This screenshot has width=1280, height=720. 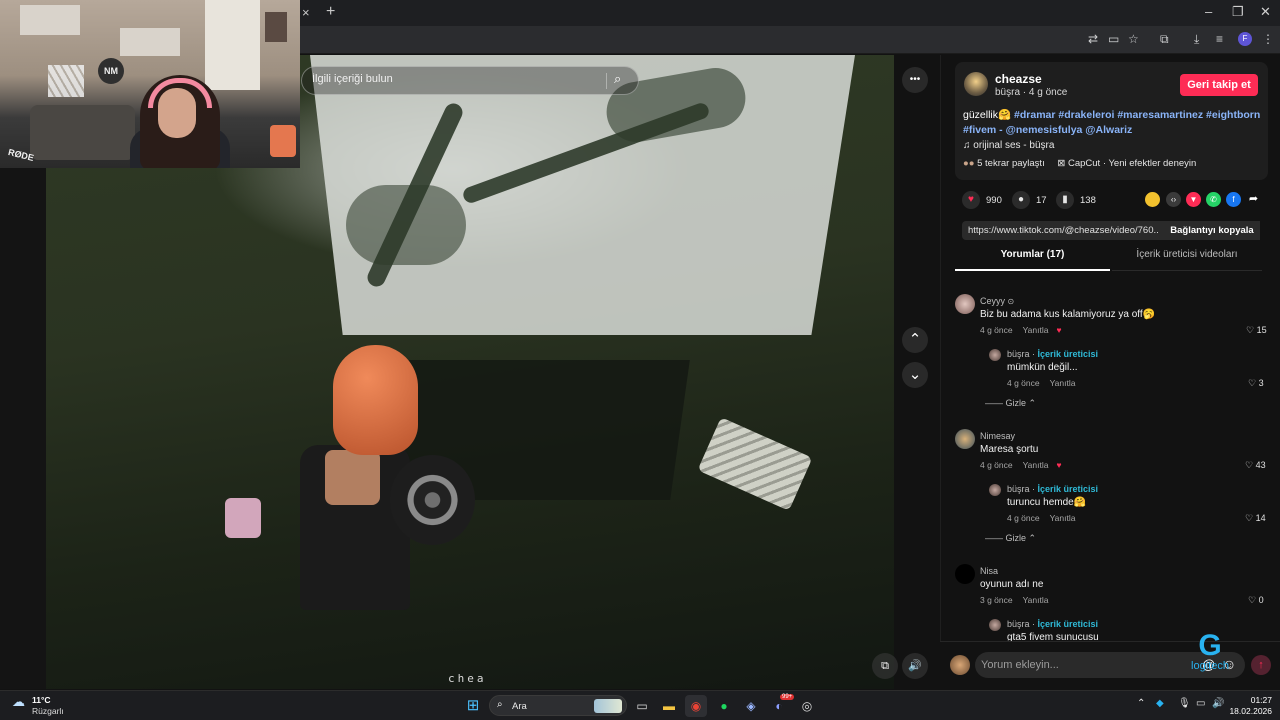 What do you see at coordinates (1249, 711) in the screenshot?
I see `clock-date: 18.02.2026` at bounding box center [1249, 711].